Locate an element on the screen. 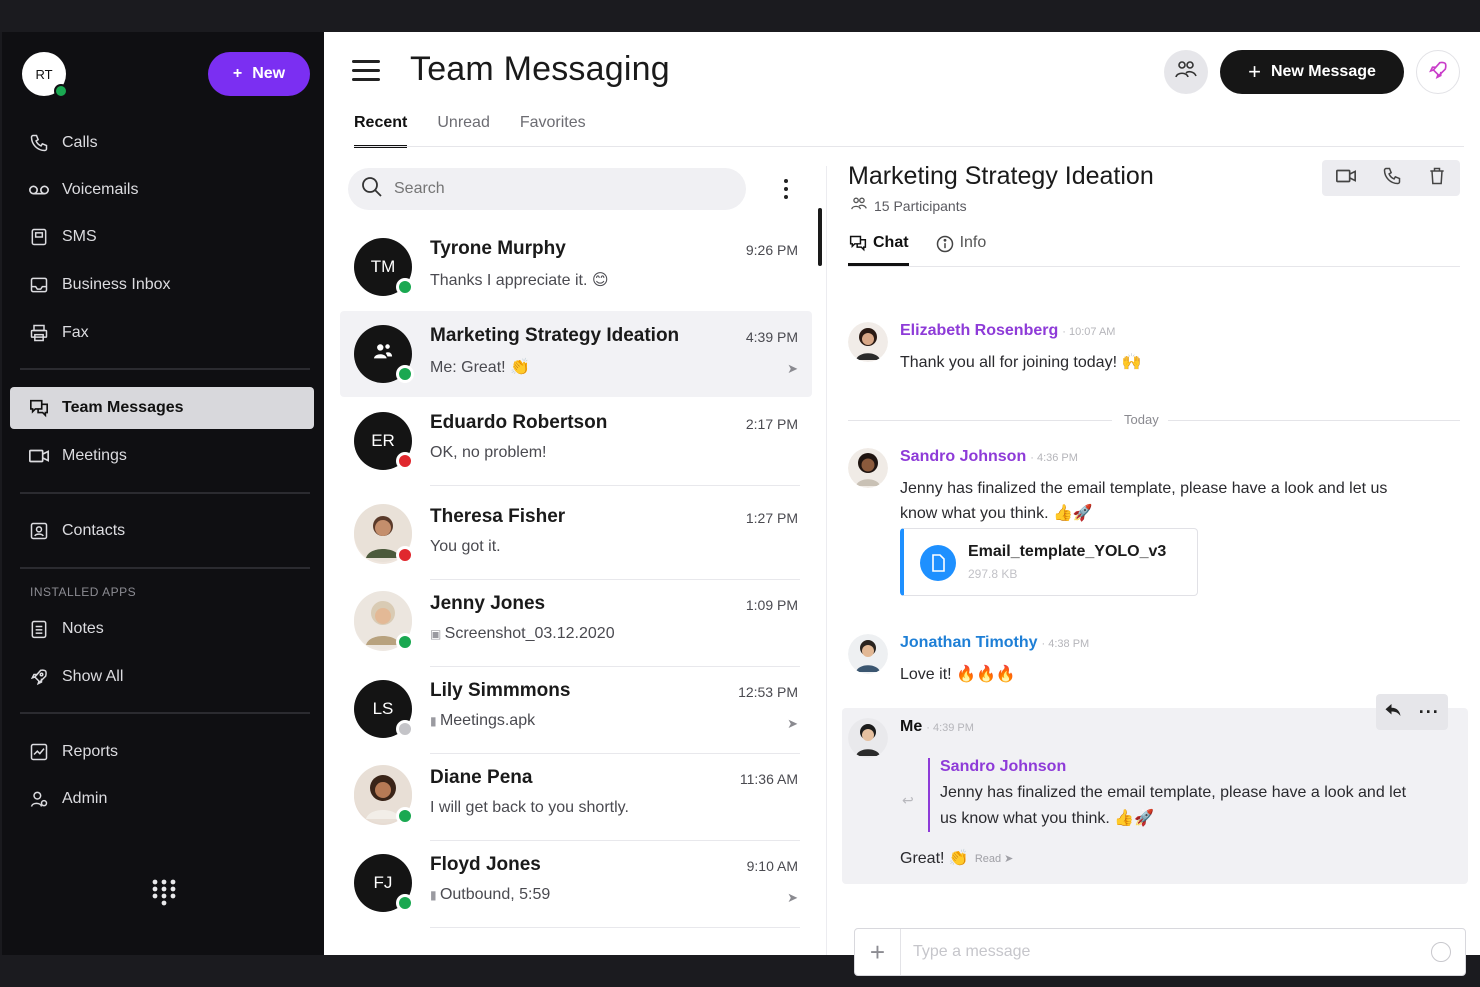 The width and height of the screenshot is (1480, 987). conversation-item: Theresa Fisher You got it. 1:27 PM is located at coordinates (576, 536).